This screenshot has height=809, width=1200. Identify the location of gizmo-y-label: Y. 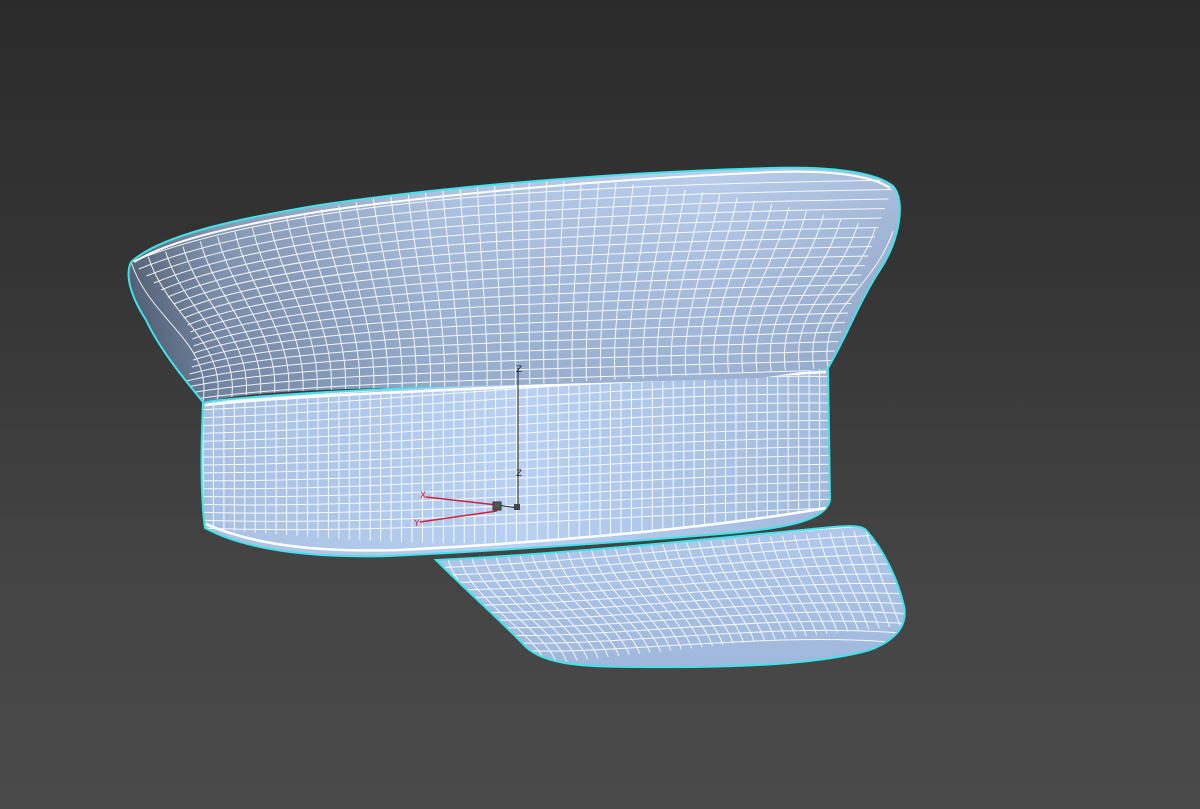
(416, 524).